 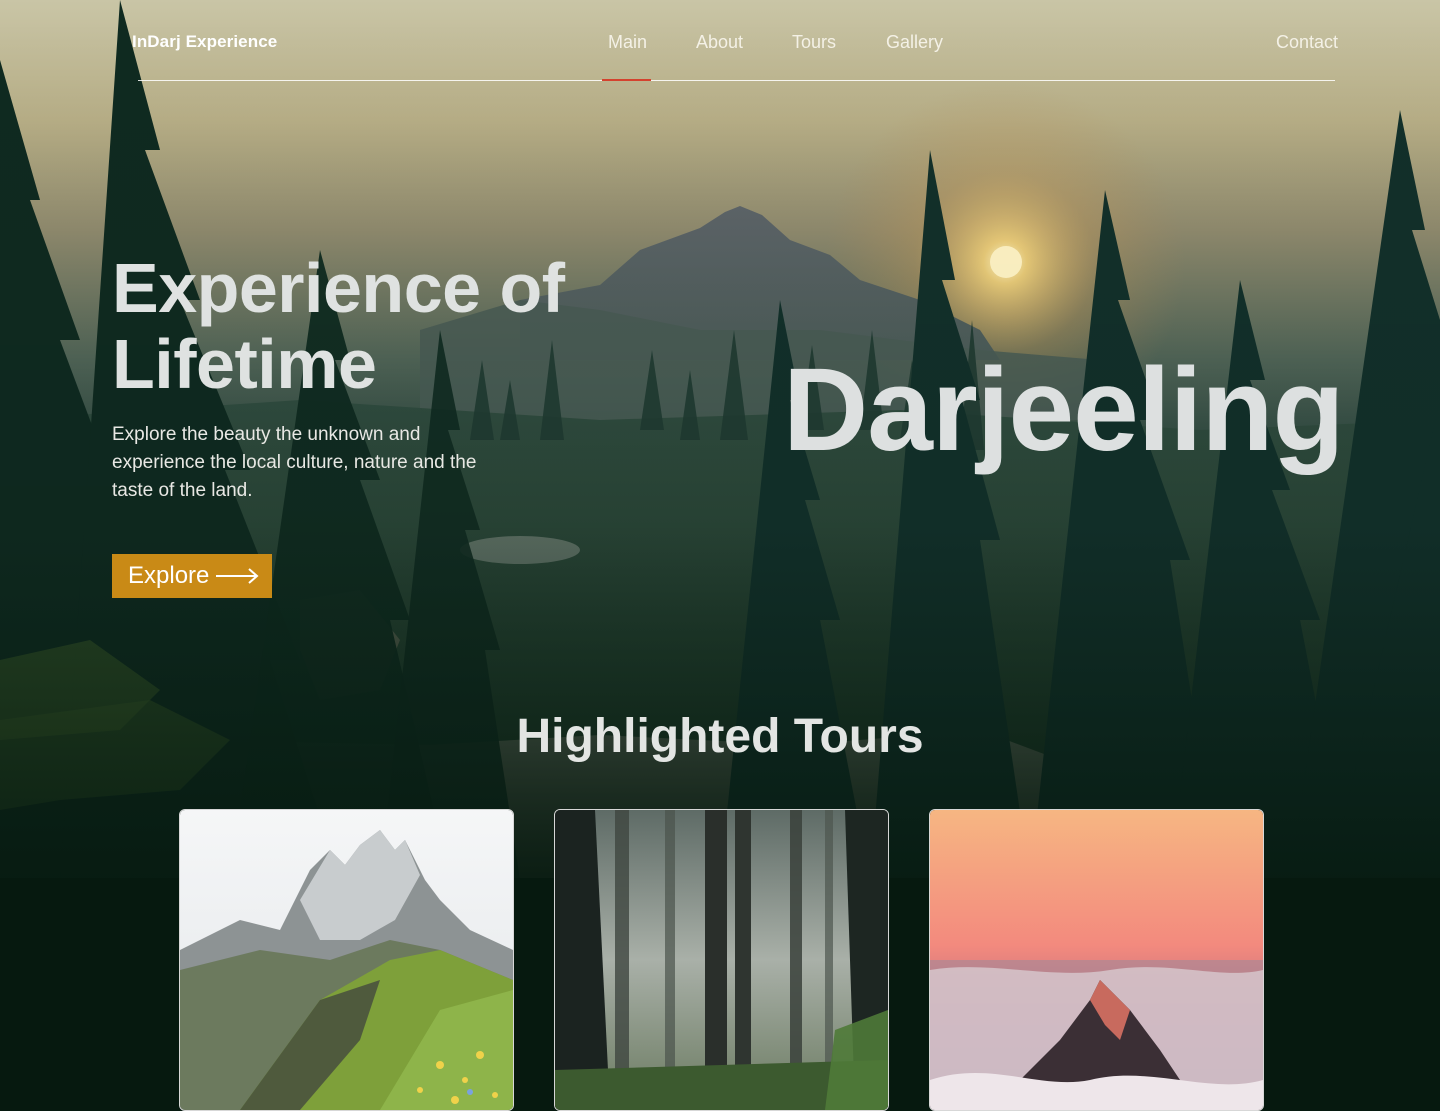 I want to click on highlighted-tours-title: Highlighted Tours, so click(x=720, y=736).